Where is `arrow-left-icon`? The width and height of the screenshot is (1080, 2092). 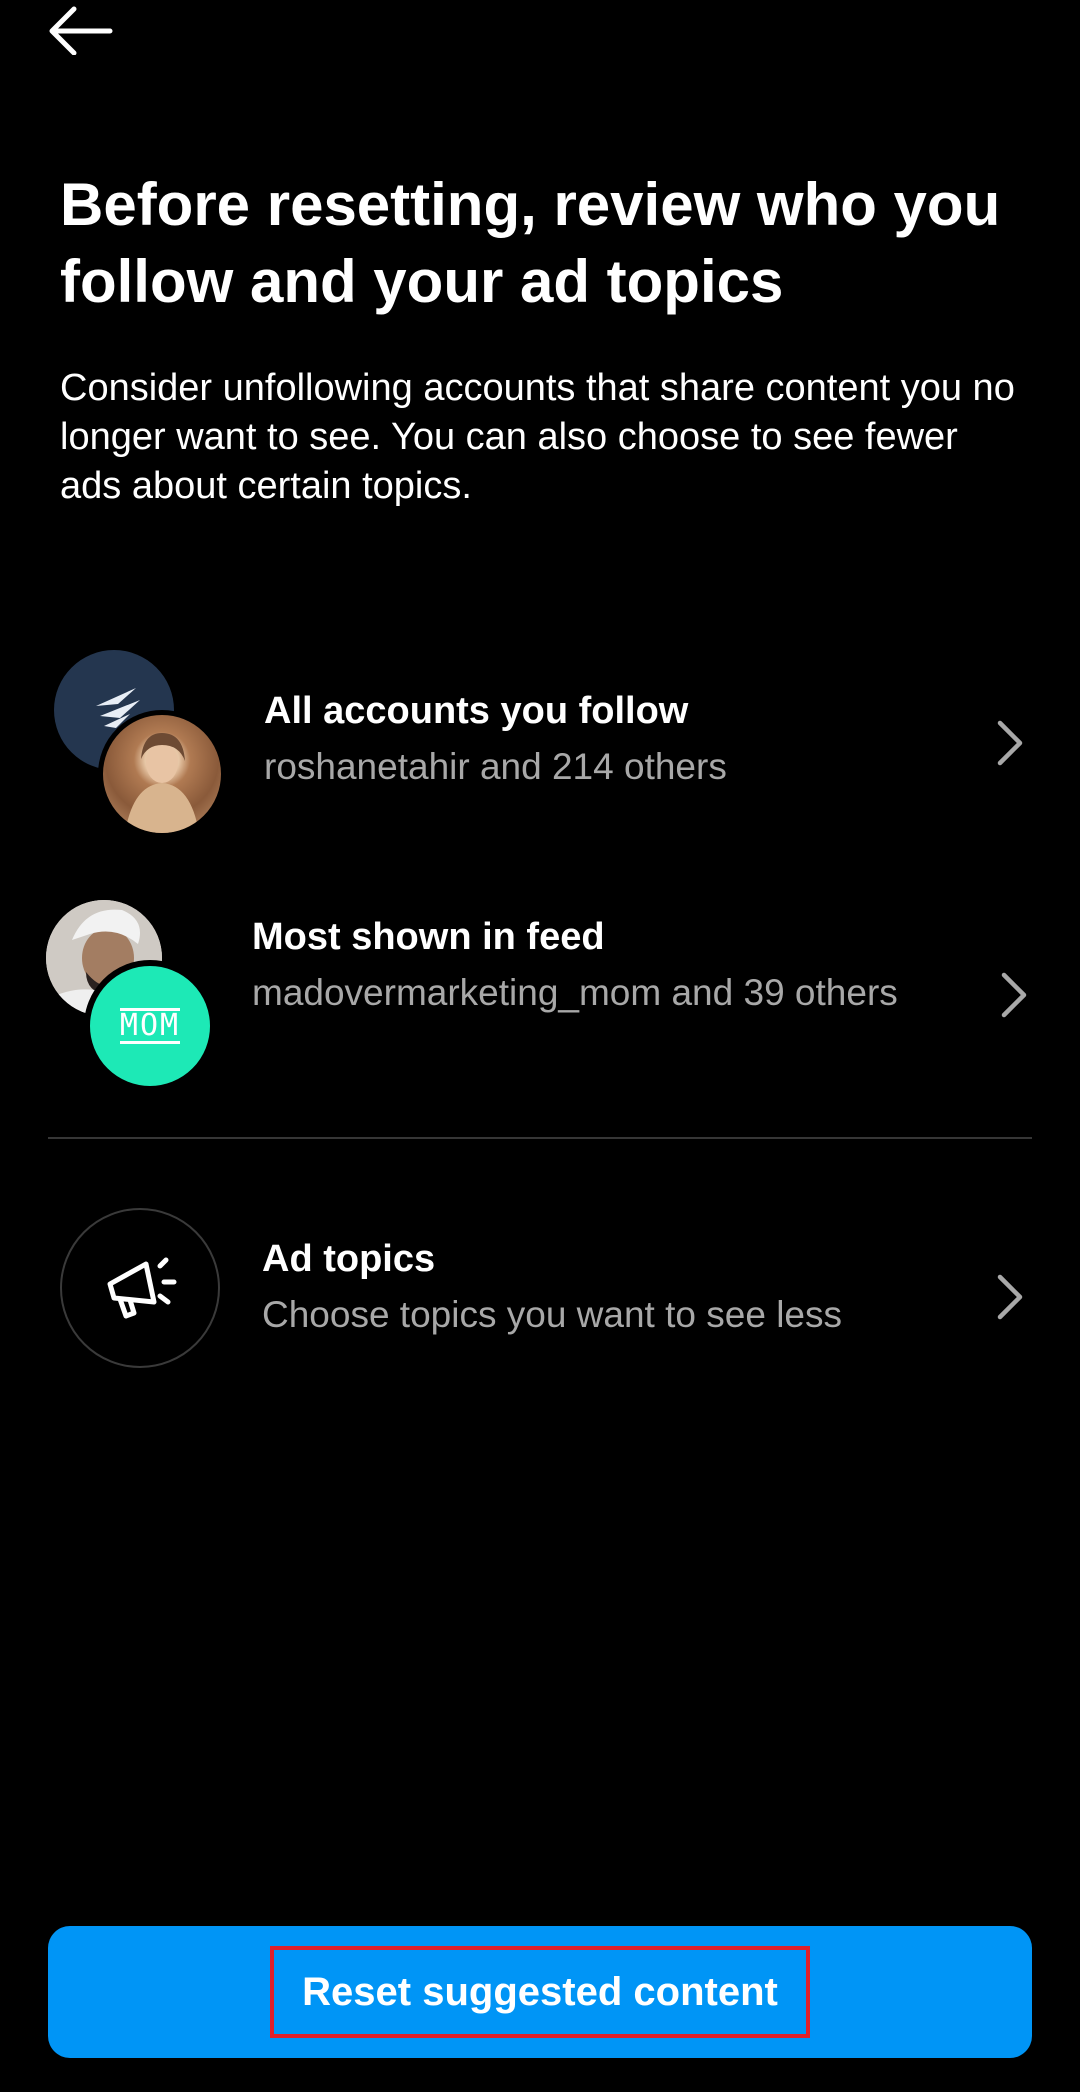
arrow-left-icon is located at coordinates (81, 30).